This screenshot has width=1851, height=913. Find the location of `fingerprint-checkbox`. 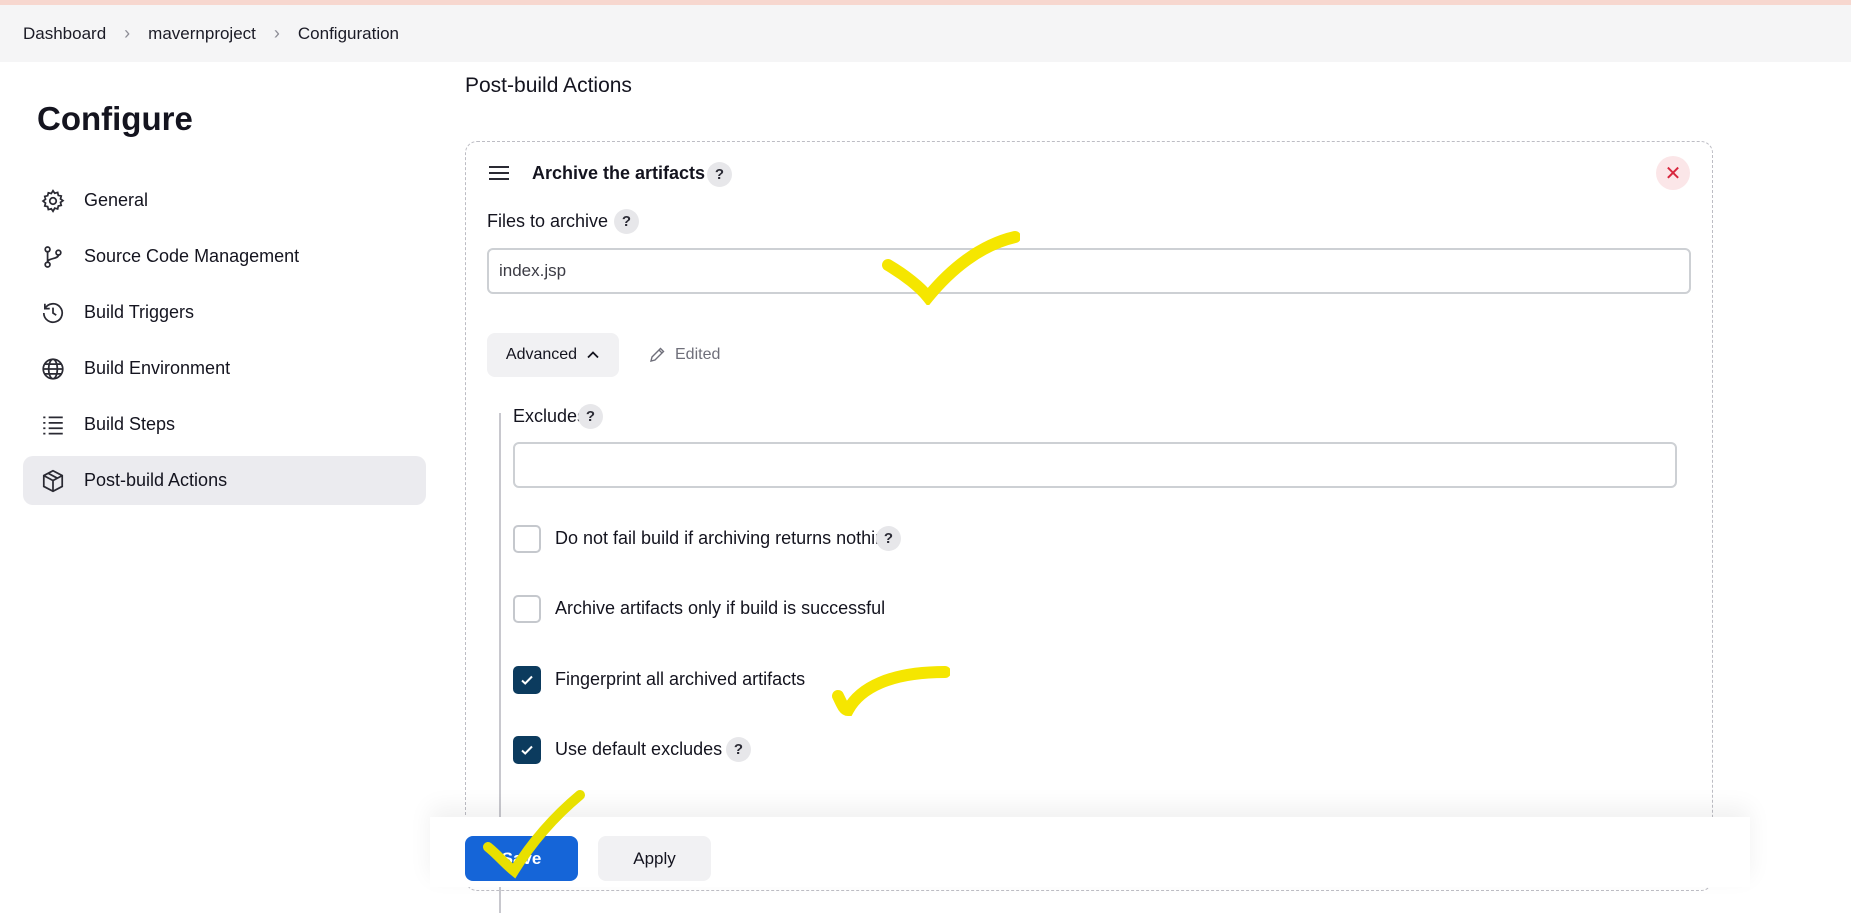

fingerprint-checkbox is located at coordinates (527, 680).